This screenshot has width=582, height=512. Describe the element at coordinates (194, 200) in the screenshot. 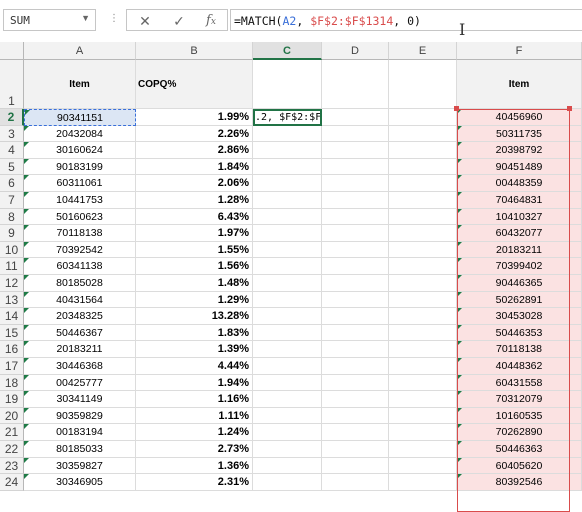

I see `copq-cell: 1.28%` at that location.